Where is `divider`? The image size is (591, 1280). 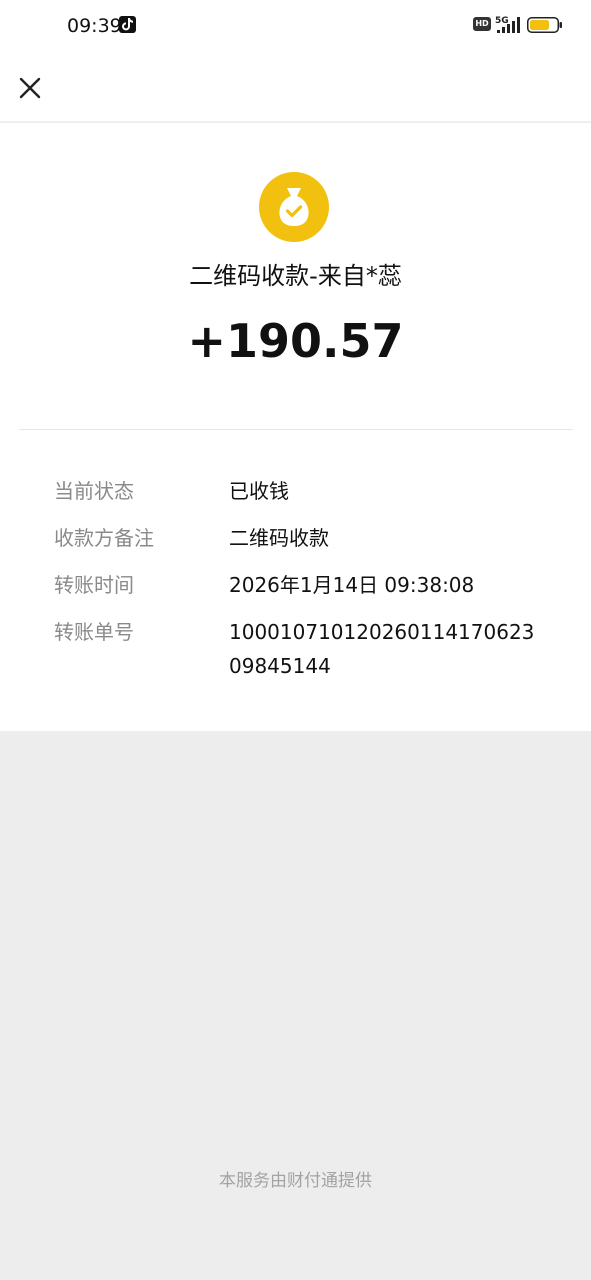
divider is located at coordinates (296, 429).